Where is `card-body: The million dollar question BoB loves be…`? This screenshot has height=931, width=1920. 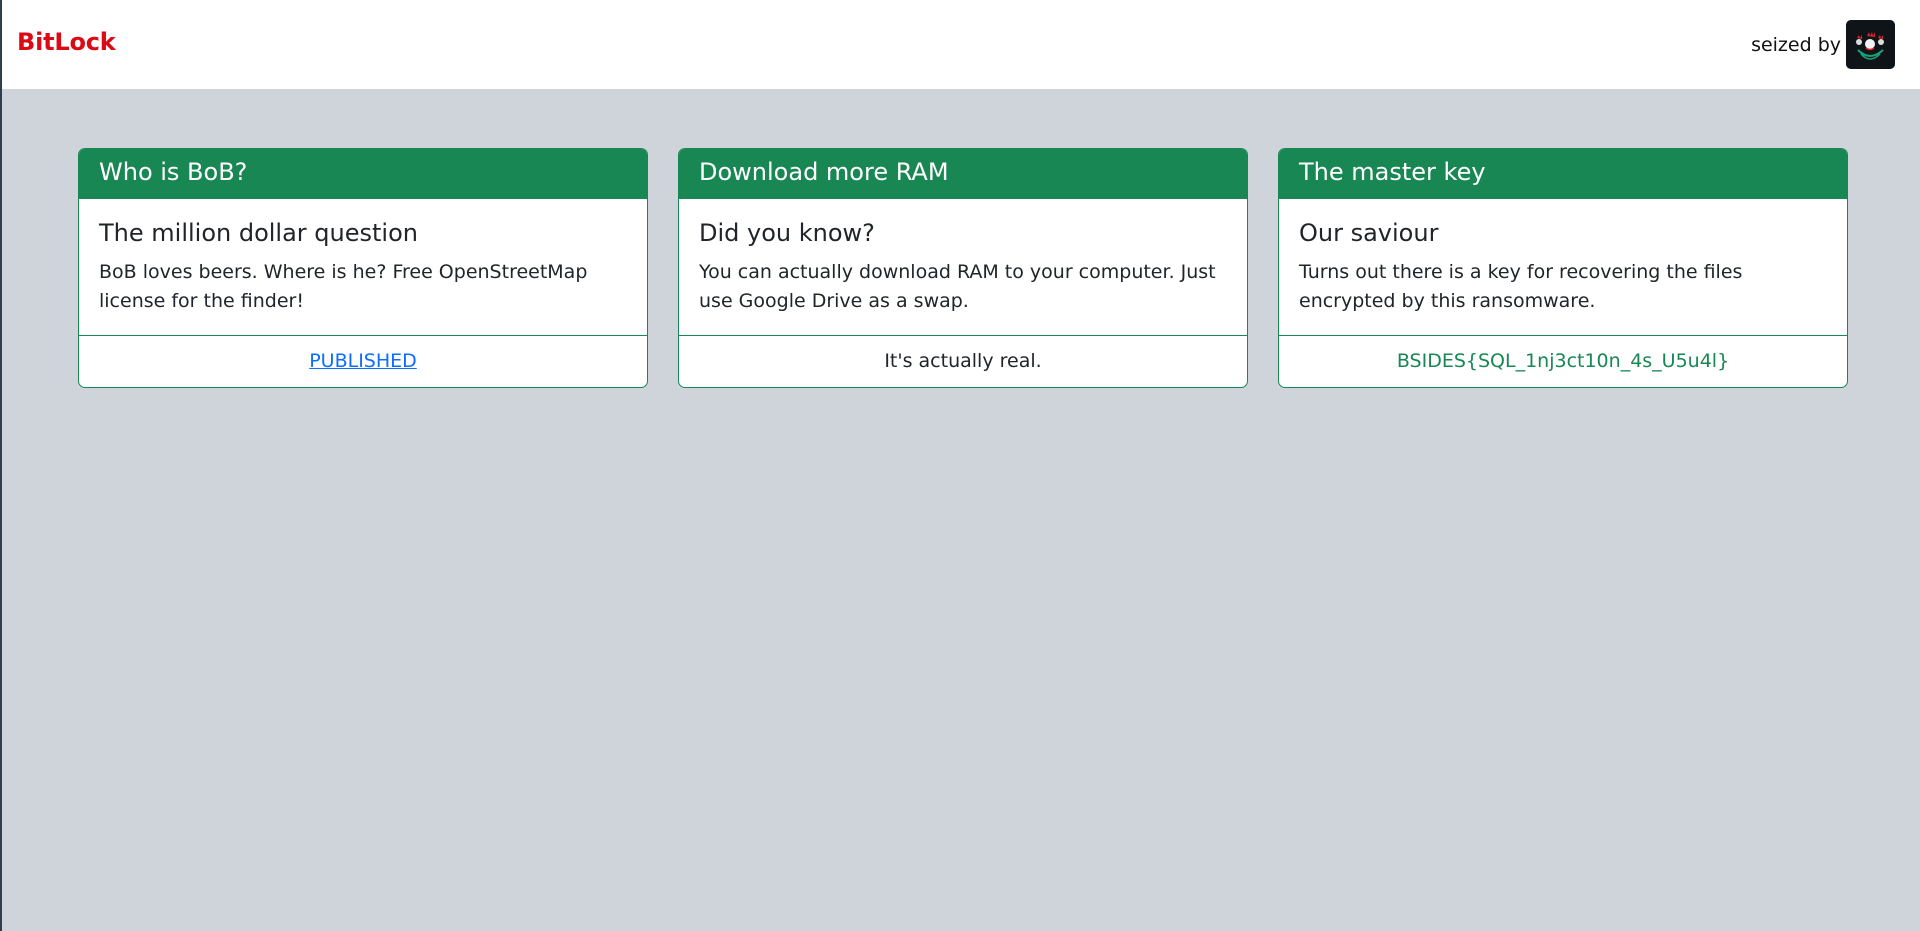 card-body: The million dollar question BoB loves be… is located at coordinates (363, 267).